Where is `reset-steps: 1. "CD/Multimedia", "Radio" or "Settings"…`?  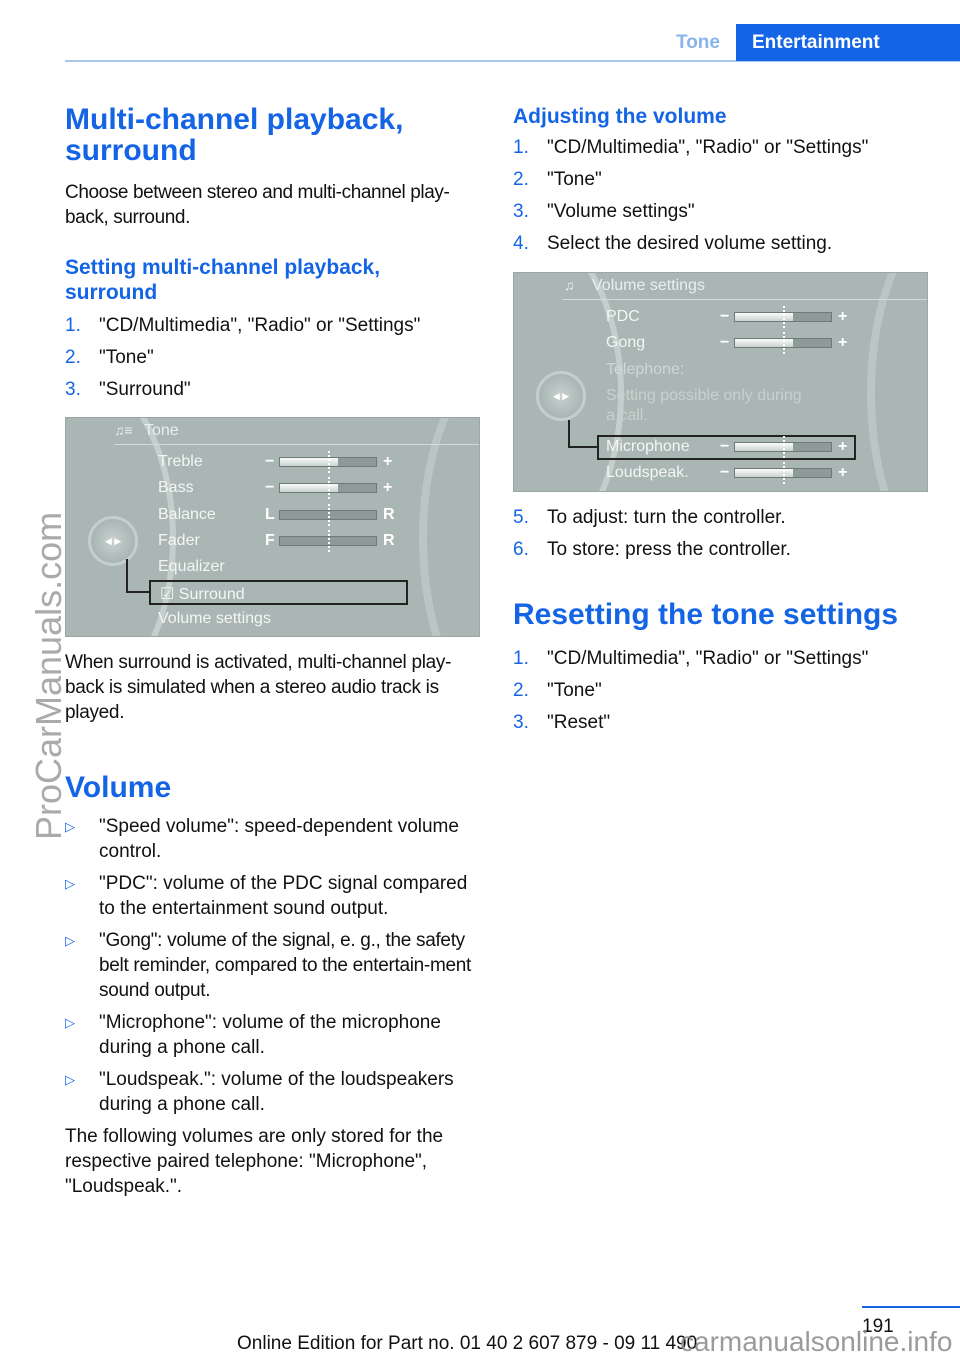
reset-steps: 1. "CD/Multimedia", "Radio" or "Settings"… is located at coordinates (723, 690).